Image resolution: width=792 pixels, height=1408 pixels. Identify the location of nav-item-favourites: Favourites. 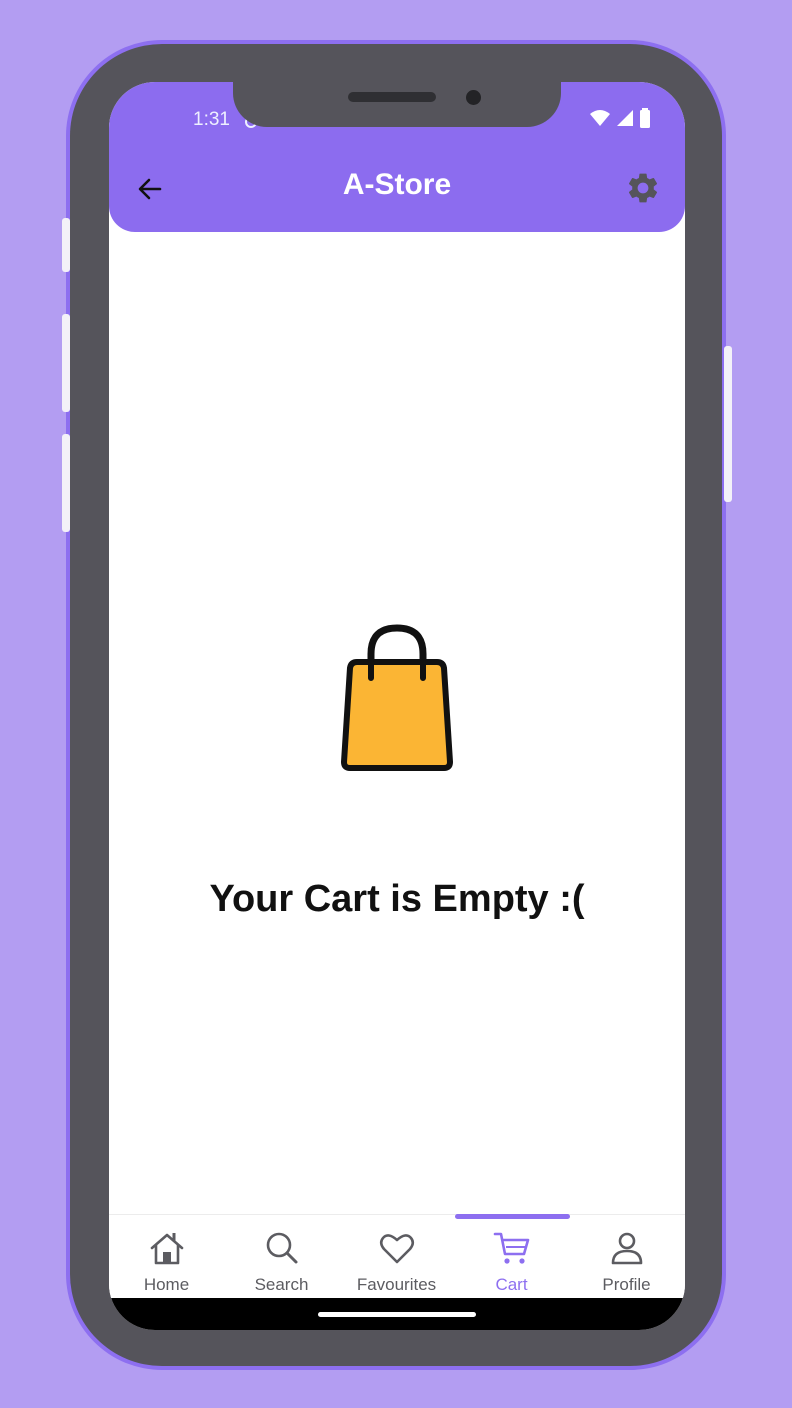
(396, 1257).